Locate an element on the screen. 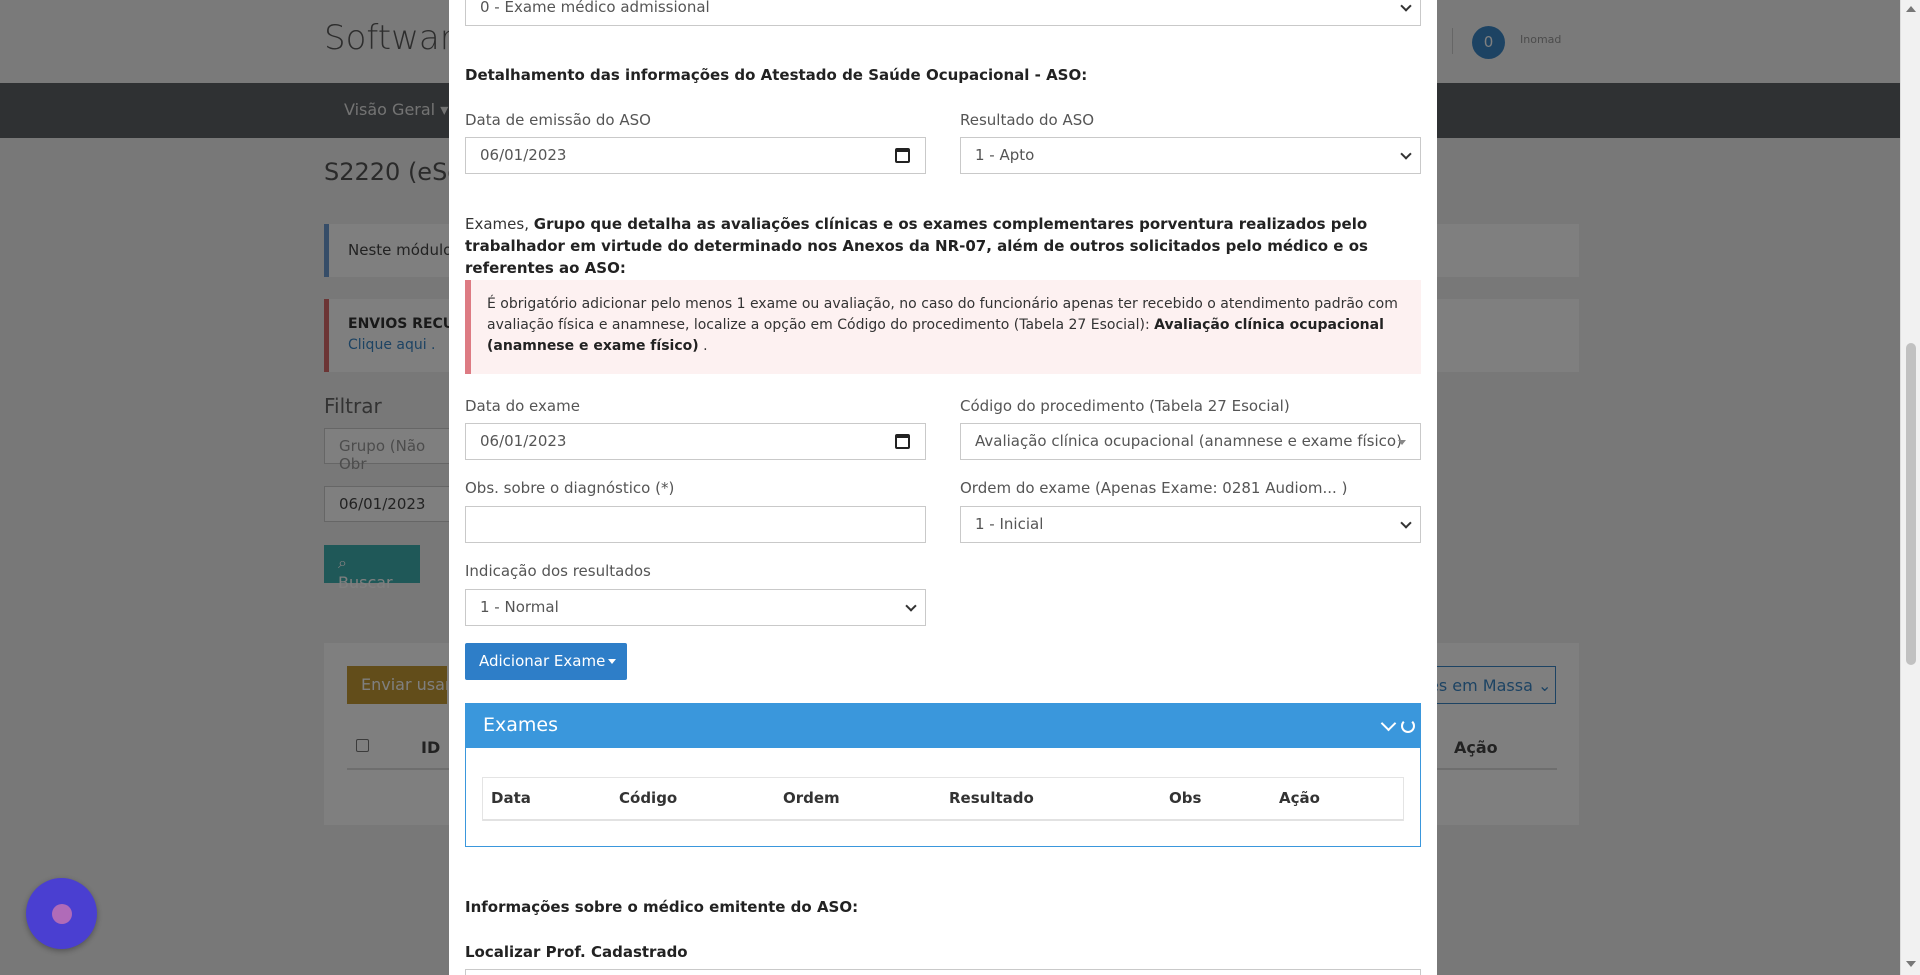 Image resolution: width=1920 pixels, height=975 pixels. exam-type-select: 0 - Exame médico admissional is located at coordinates (943, 13).